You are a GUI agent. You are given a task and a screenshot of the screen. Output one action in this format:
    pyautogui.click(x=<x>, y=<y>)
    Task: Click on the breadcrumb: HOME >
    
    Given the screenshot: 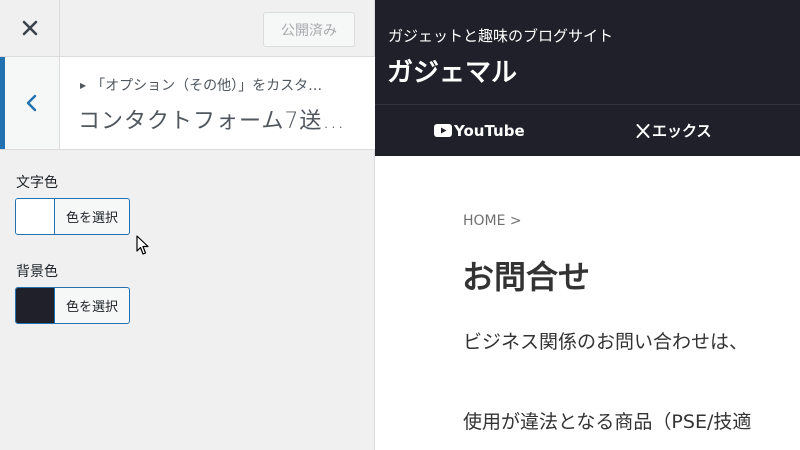 What is the action you would take?
    pyautogui.click(x=492, y=221)
    